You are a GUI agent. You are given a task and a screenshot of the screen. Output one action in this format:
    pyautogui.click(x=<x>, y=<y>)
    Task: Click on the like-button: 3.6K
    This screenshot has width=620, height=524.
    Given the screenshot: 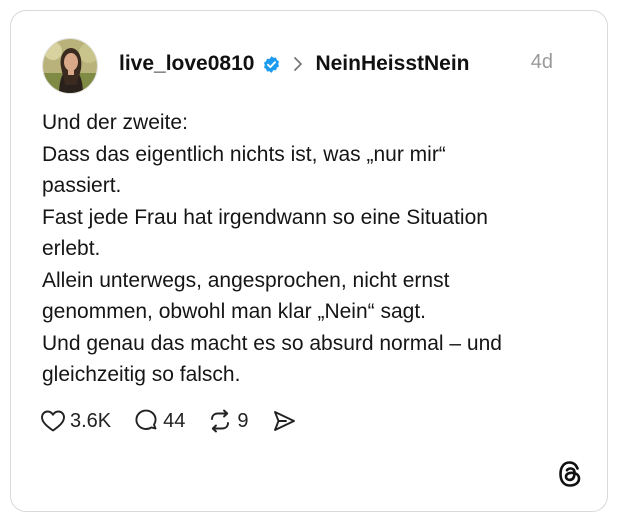 What is the action you would take?
    pyautogui.click(x=75, y=421)
    